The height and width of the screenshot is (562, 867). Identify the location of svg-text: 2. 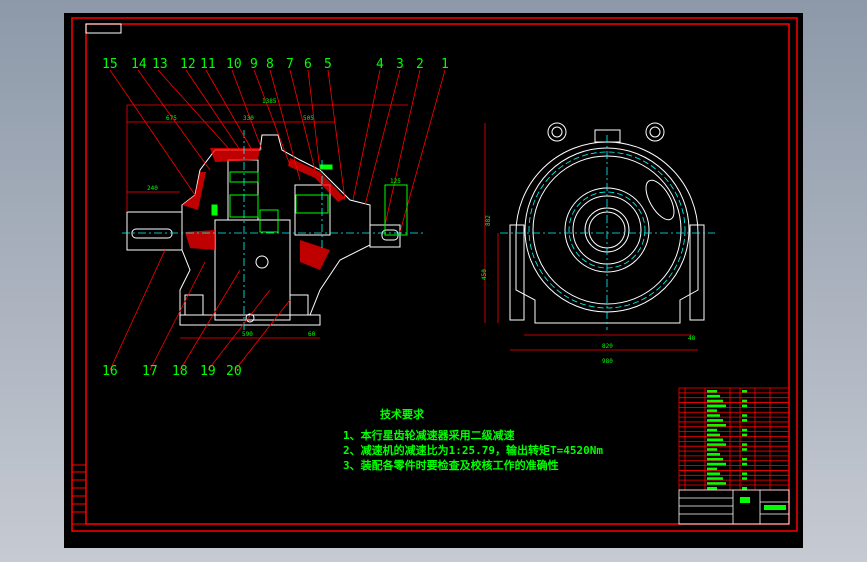
(420, 64).